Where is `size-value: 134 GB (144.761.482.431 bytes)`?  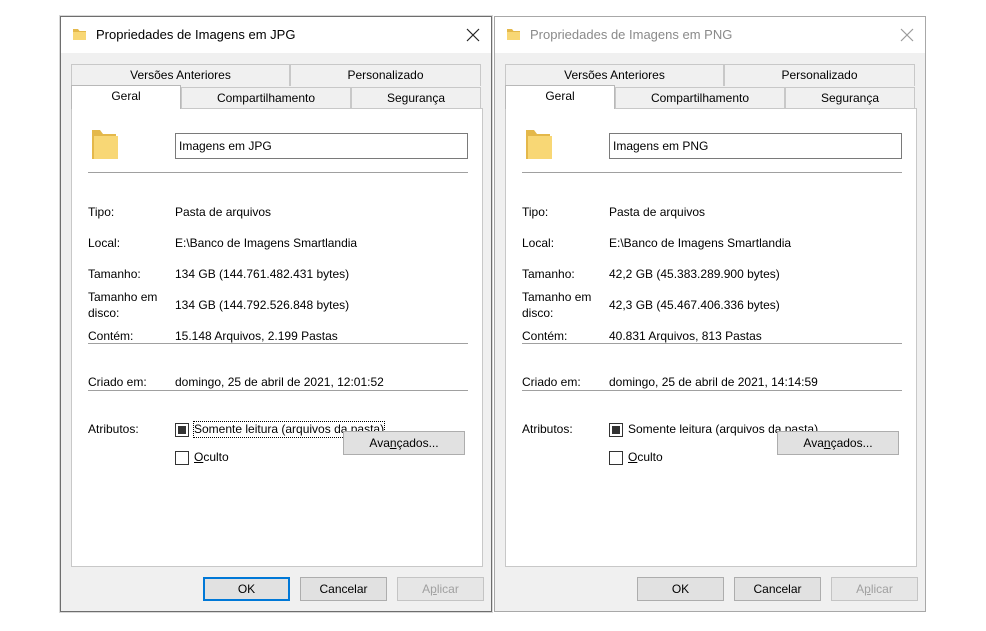
size-value: 134 GB (144.761.482.431 bytes) is located at coordinates (262, 274).